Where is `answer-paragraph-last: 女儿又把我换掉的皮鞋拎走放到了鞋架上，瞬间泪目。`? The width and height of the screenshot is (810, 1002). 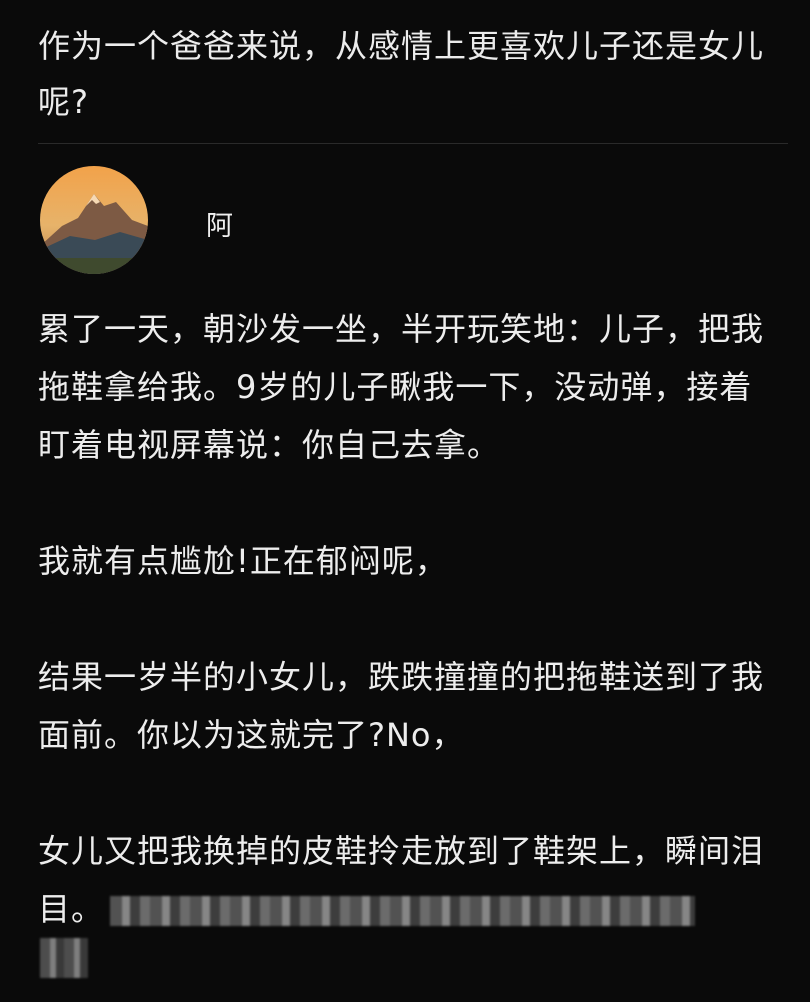
answer-paragraph-last: 女儿又把我换掉的皮鞋拎走放到了鞋架上，瞬间泪目。 is located at coordinates (410, 880).